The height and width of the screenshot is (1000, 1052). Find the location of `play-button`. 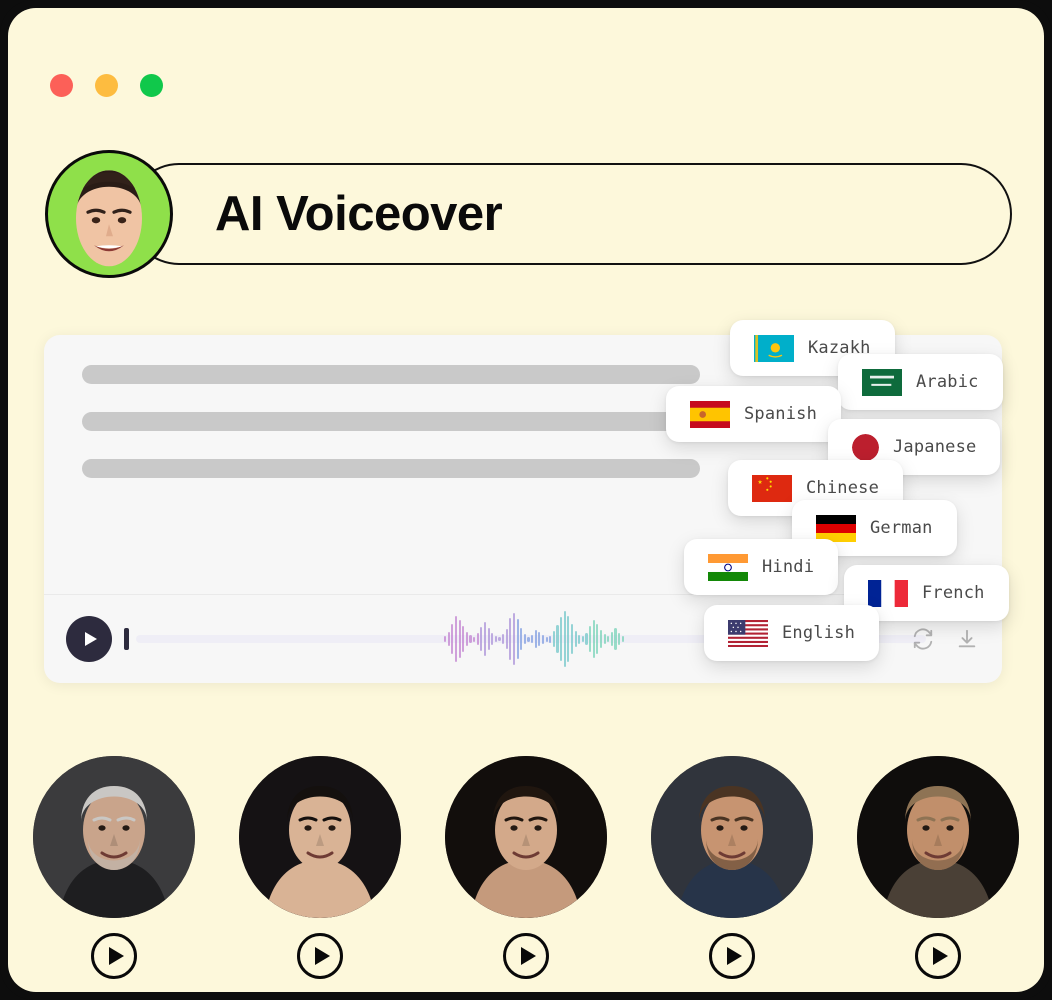

play-button is located at coordinates (89, 639).